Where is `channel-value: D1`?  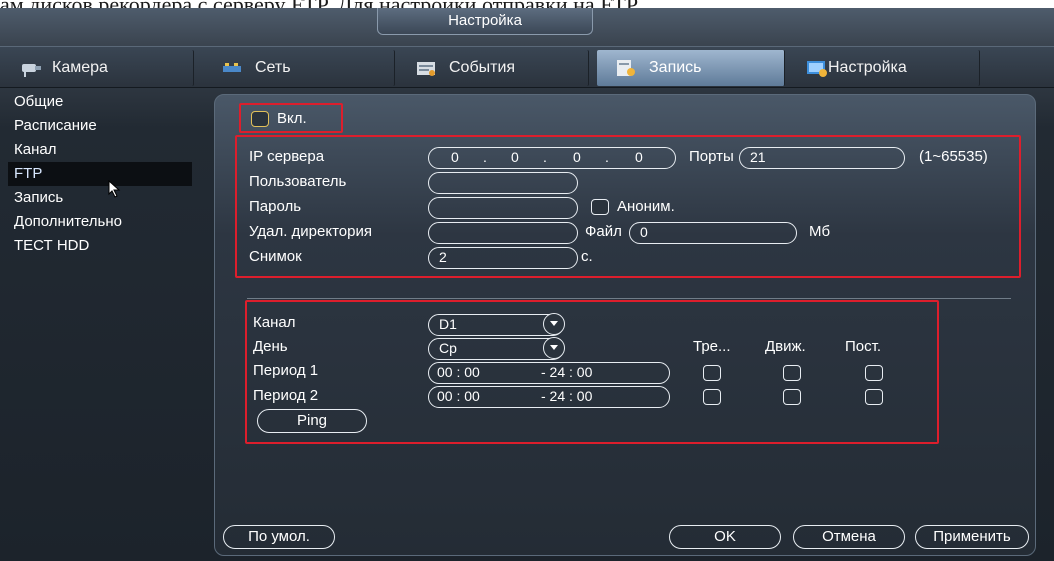 channel-value: D1 is located at coordinates (448, 324).